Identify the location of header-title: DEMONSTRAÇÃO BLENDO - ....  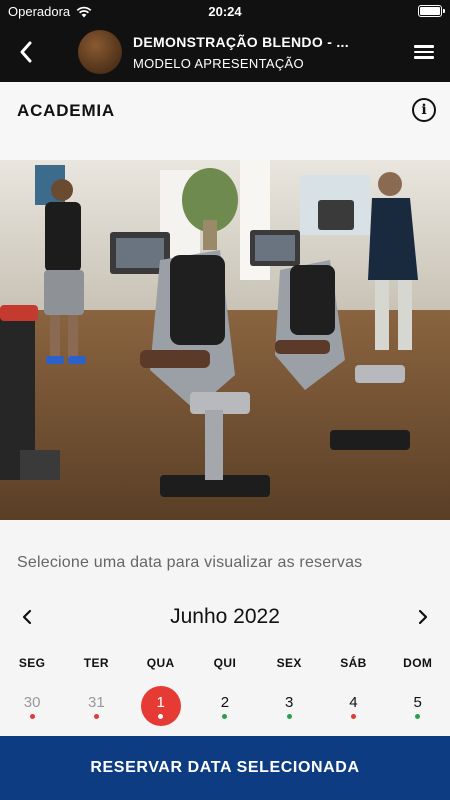
(241, 42).